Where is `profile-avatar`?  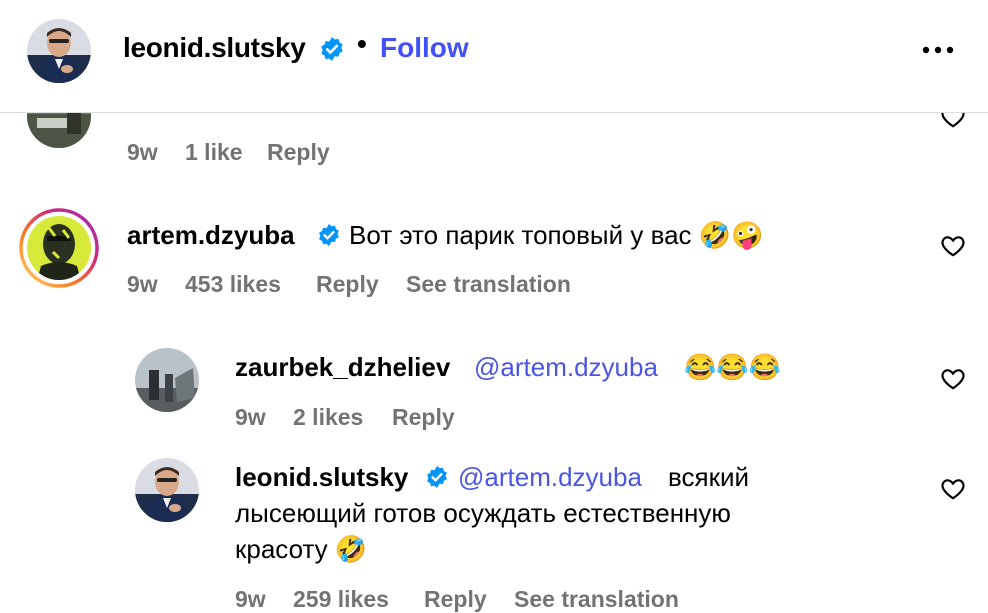
profile-avatar is located at coordinates (59, 51).